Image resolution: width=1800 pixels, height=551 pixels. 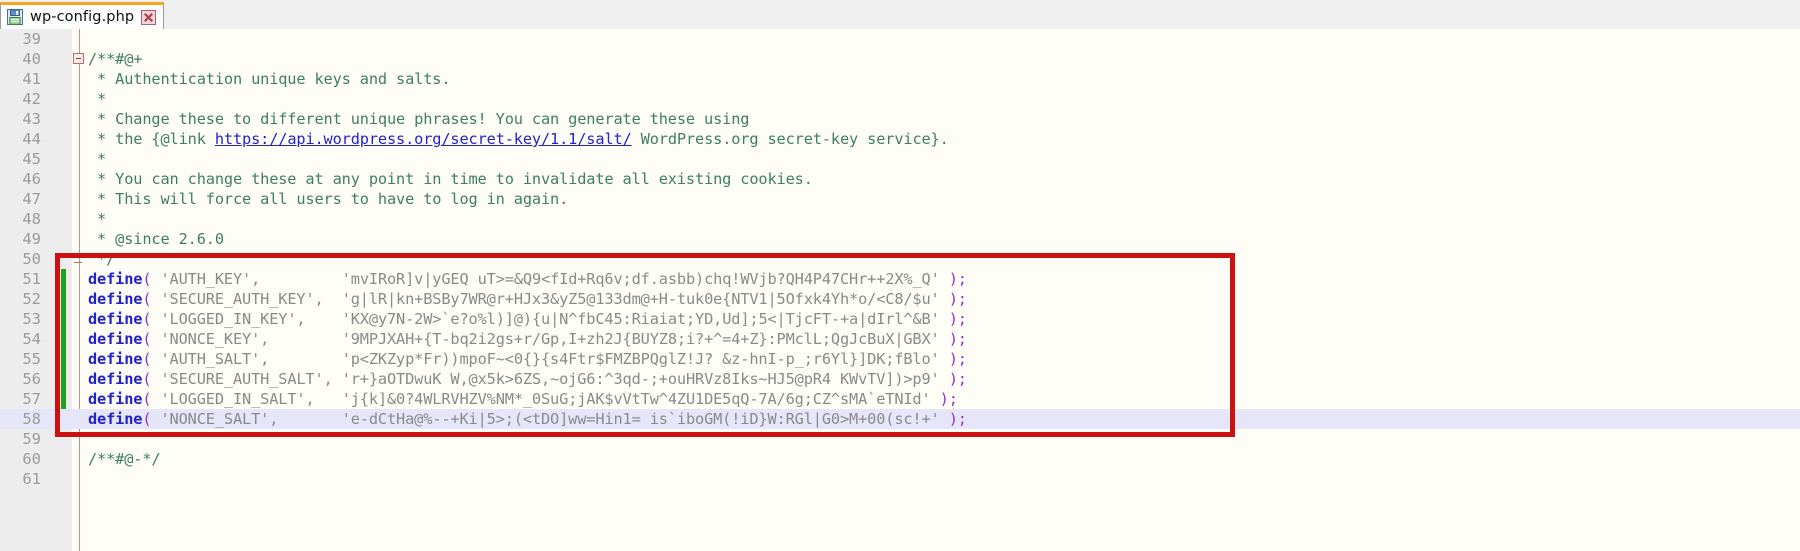 What do you see at coordinates (156, 239) in the screenshot?
I see `code-text: * @since 2.6.0` at bounding box center [156, 239].